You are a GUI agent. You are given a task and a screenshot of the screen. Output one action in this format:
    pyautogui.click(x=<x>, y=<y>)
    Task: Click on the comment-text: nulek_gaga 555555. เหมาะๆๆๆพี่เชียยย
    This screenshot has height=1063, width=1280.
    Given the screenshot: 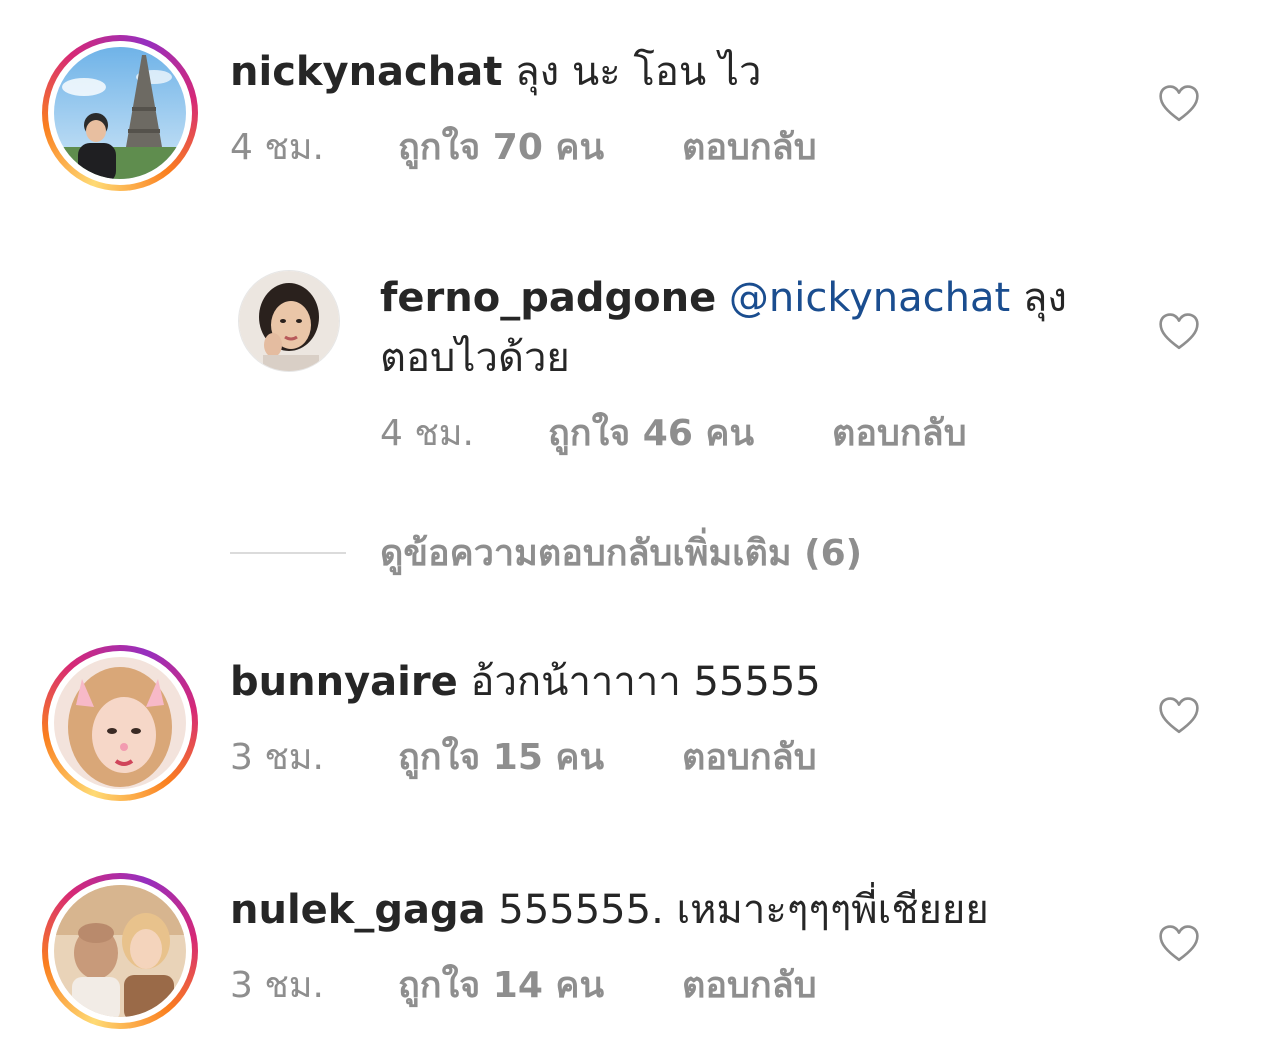 What is the action you would take?
    pyautogui.click(x=609, y=910)
    